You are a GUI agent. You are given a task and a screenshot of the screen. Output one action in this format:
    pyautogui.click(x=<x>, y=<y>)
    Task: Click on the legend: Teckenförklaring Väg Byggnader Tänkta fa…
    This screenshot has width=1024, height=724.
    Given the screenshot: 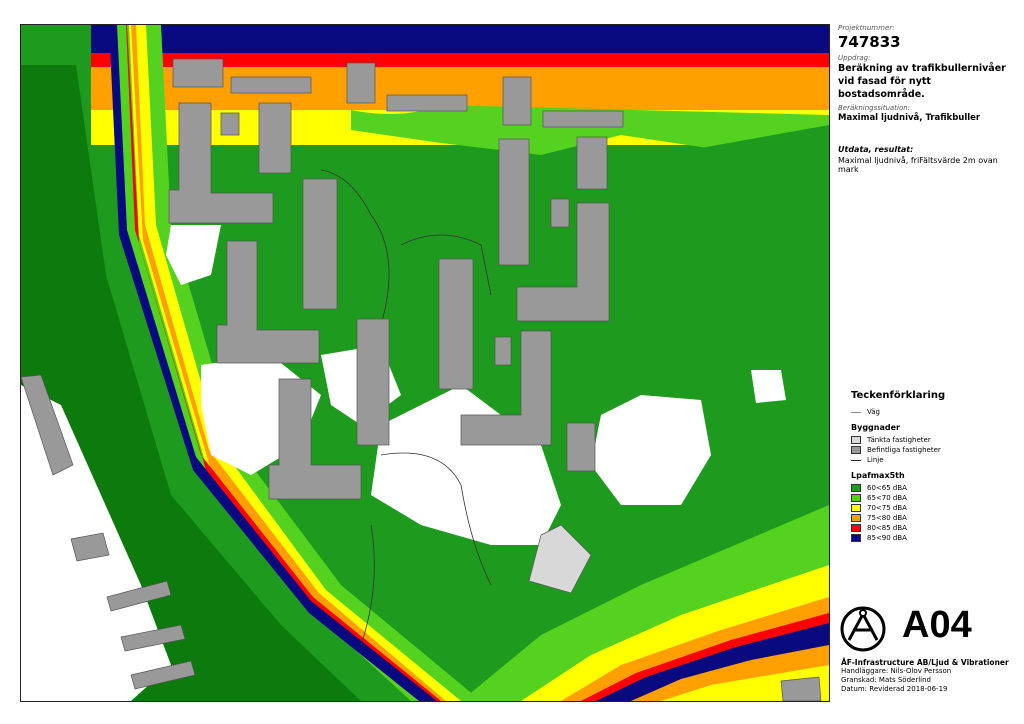 What is the action you would take?
    pyautogui.click(x=931, y=466)
    